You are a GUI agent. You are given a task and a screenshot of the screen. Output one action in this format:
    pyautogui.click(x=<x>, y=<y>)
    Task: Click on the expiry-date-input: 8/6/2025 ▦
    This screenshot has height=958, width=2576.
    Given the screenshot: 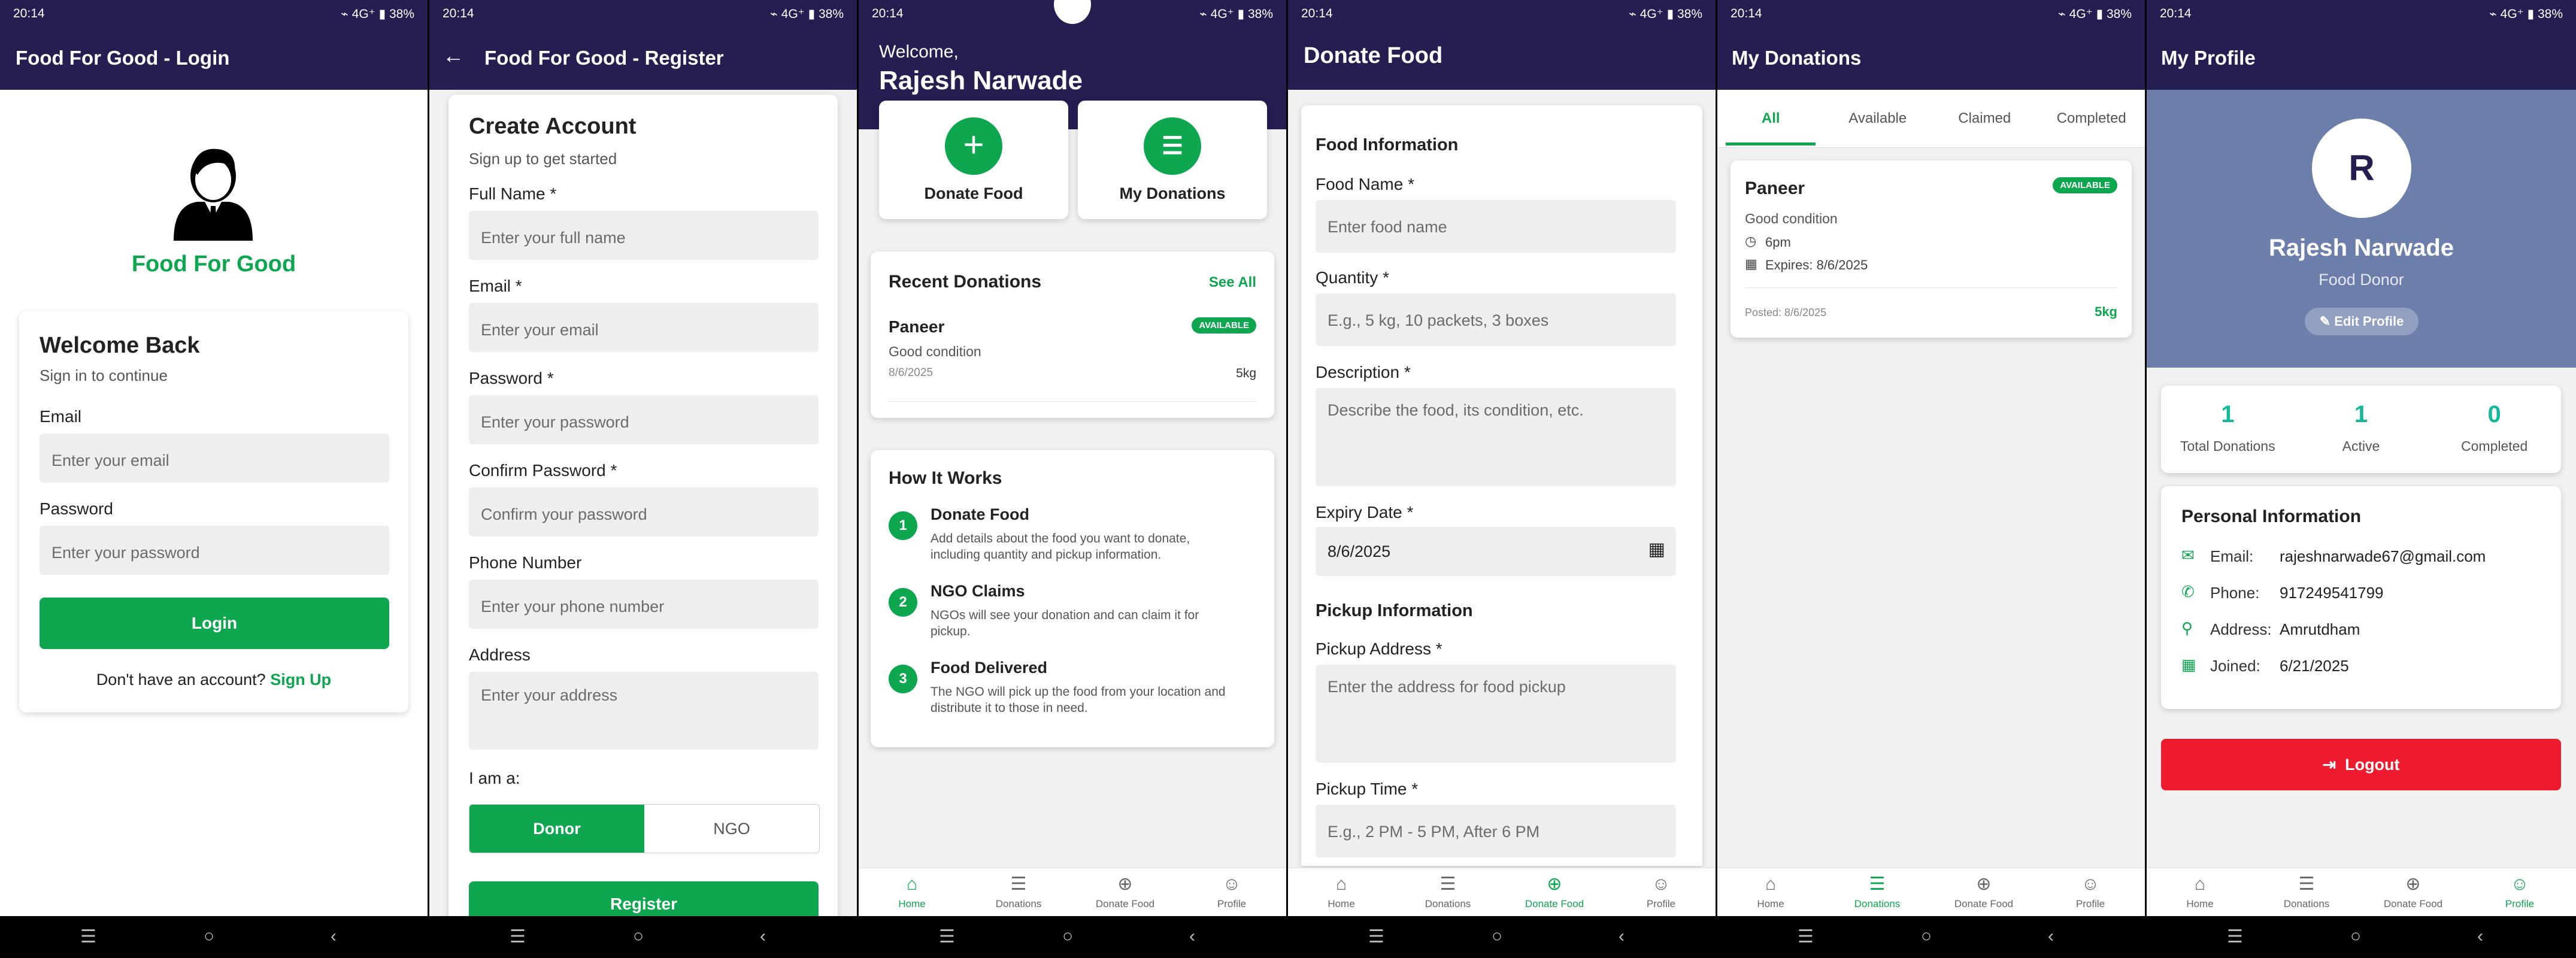 What is the action you would take?
    pyautogui.click(x=1496, y=551)
    